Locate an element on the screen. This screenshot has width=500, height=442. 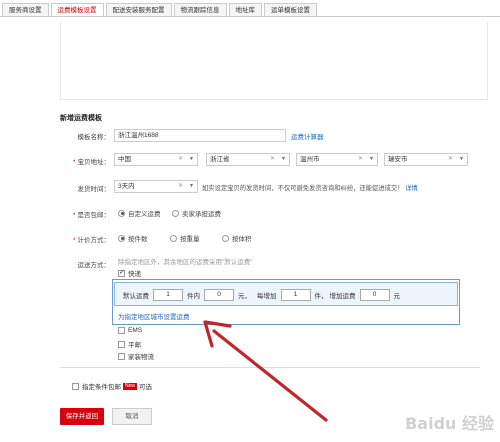
city-value: 温州市 is located at coordinates (310, 159).